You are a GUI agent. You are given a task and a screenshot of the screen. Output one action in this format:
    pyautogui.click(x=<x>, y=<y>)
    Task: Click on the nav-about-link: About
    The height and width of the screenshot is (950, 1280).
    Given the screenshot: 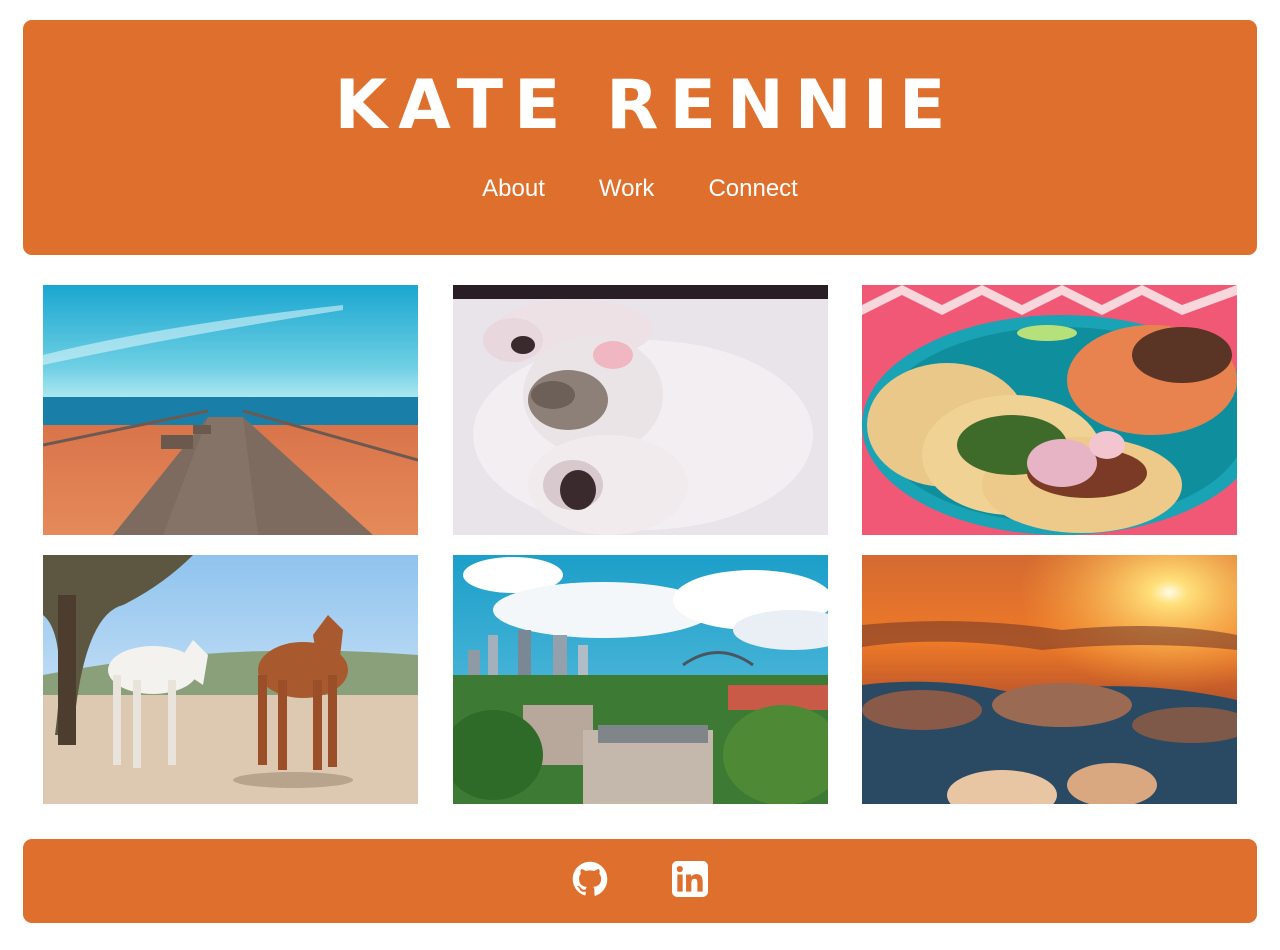 What is the action you would take?
    pyautogui.click(x=513, y=189)
    